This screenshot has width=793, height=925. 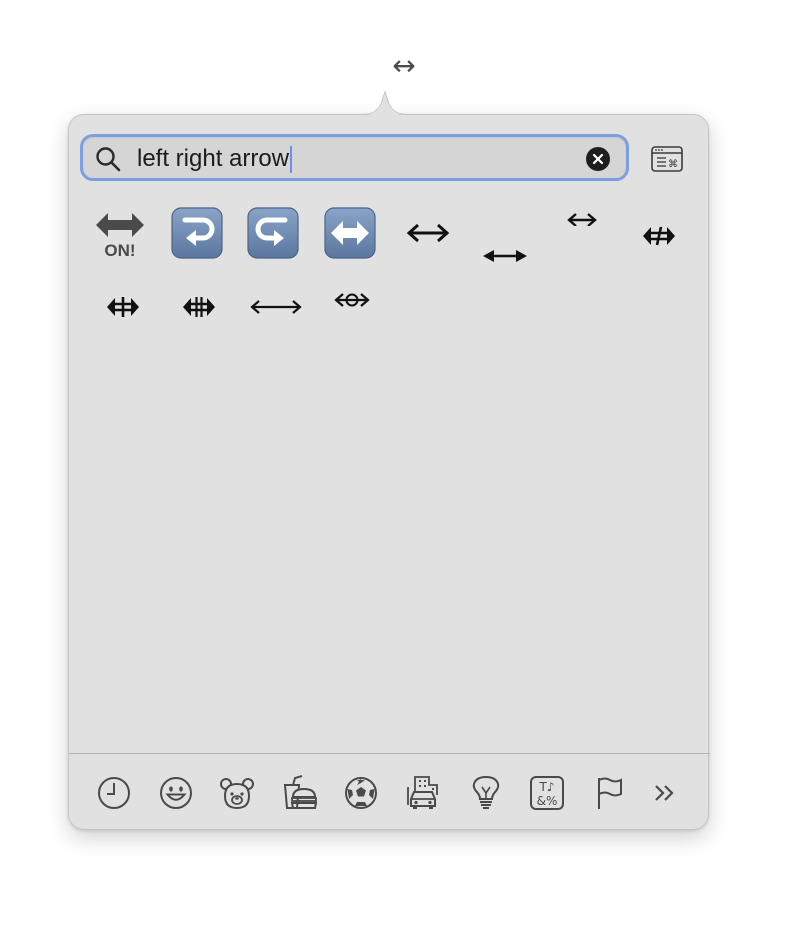 I want to click on emoji-left-right-arrow, so click(x=350, y=233).